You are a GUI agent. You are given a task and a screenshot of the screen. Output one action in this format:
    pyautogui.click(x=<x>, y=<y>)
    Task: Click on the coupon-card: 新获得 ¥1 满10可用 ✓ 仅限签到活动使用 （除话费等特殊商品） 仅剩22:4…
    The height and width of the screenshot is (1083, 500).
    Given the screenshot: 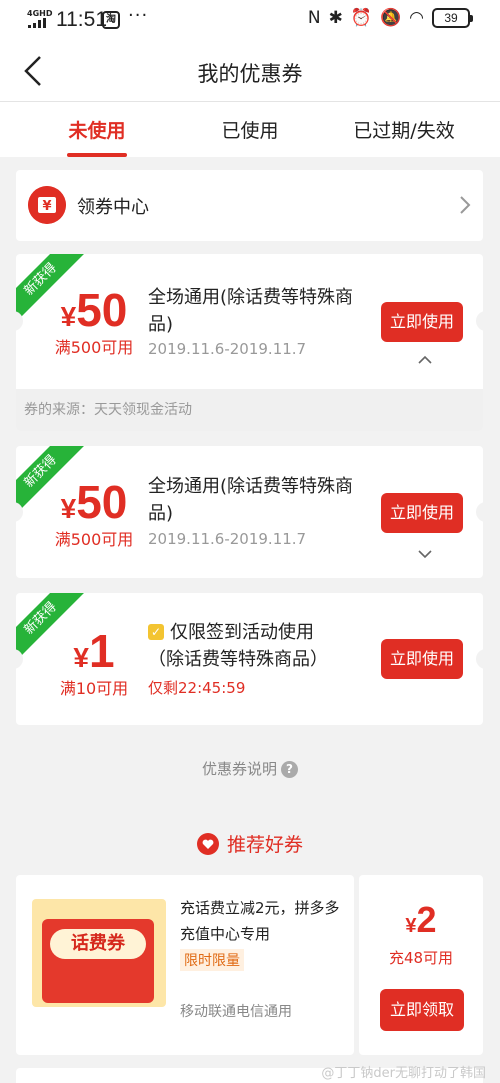 What is the action you would take?
    pyautogui.click(x=249, y=659)
    